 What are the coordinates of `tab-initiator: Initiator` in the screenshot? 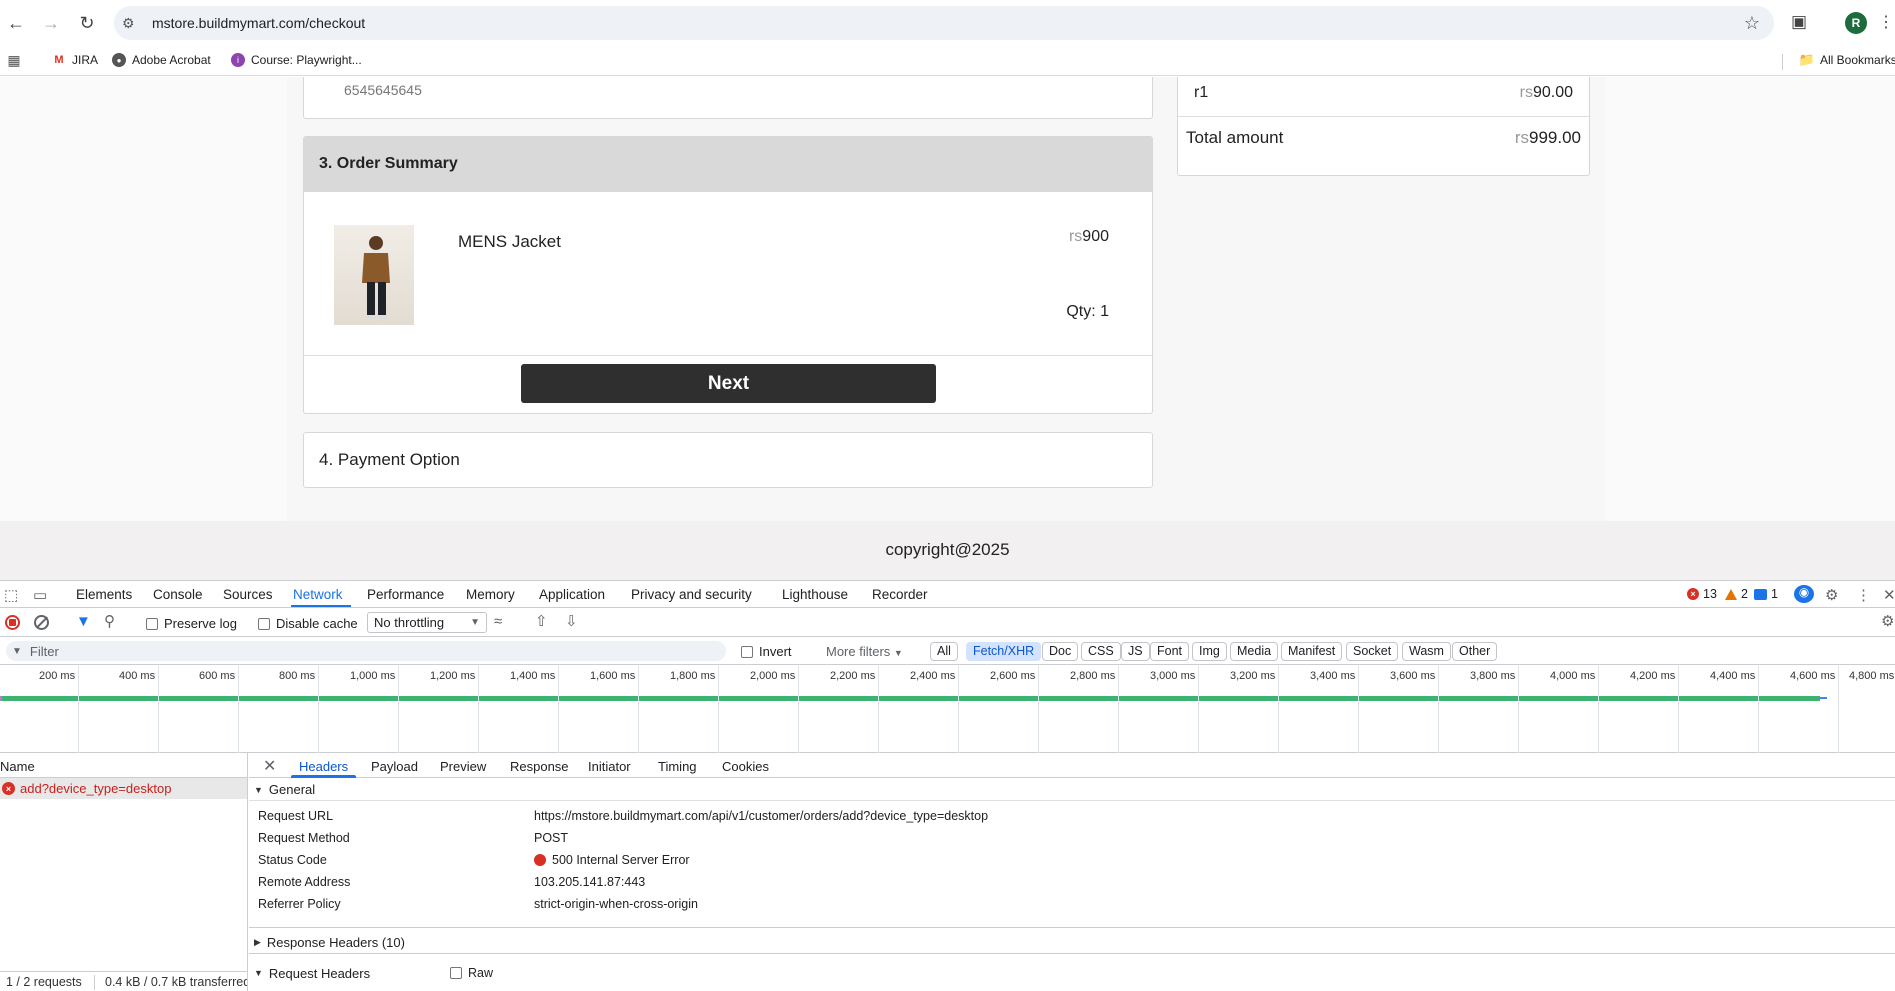 It's located at (609, 766).